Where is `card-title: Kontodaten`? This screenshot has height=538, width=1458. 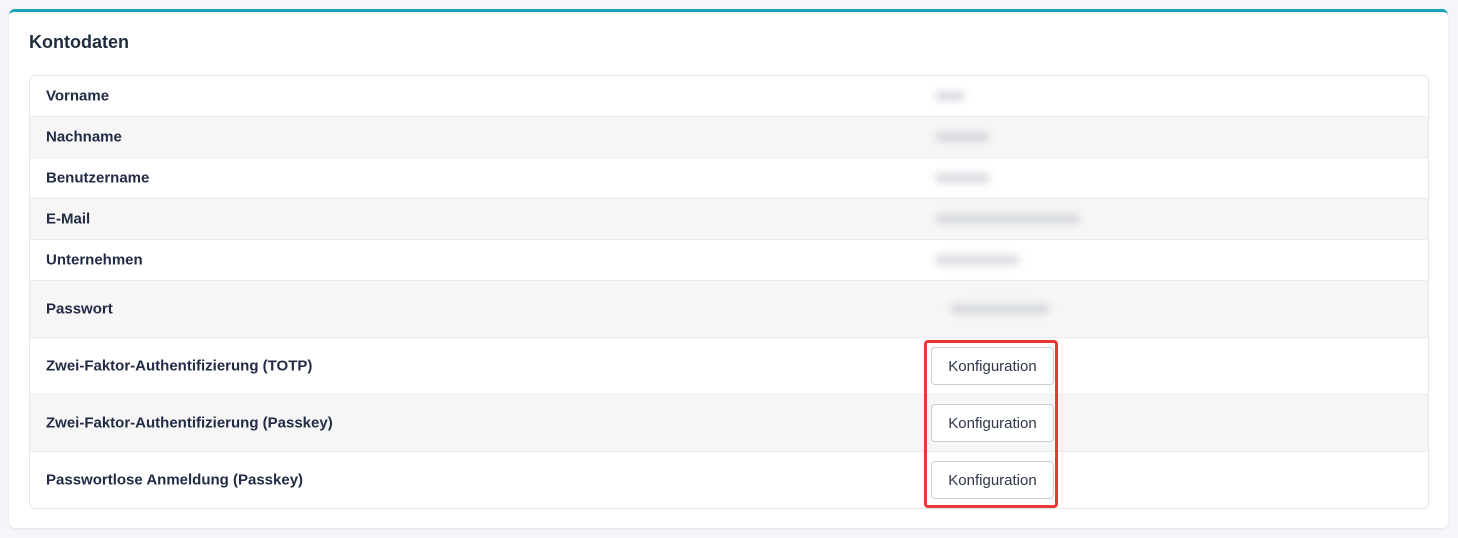 card-title: Kontodaten is located at coordinates (79, 42).